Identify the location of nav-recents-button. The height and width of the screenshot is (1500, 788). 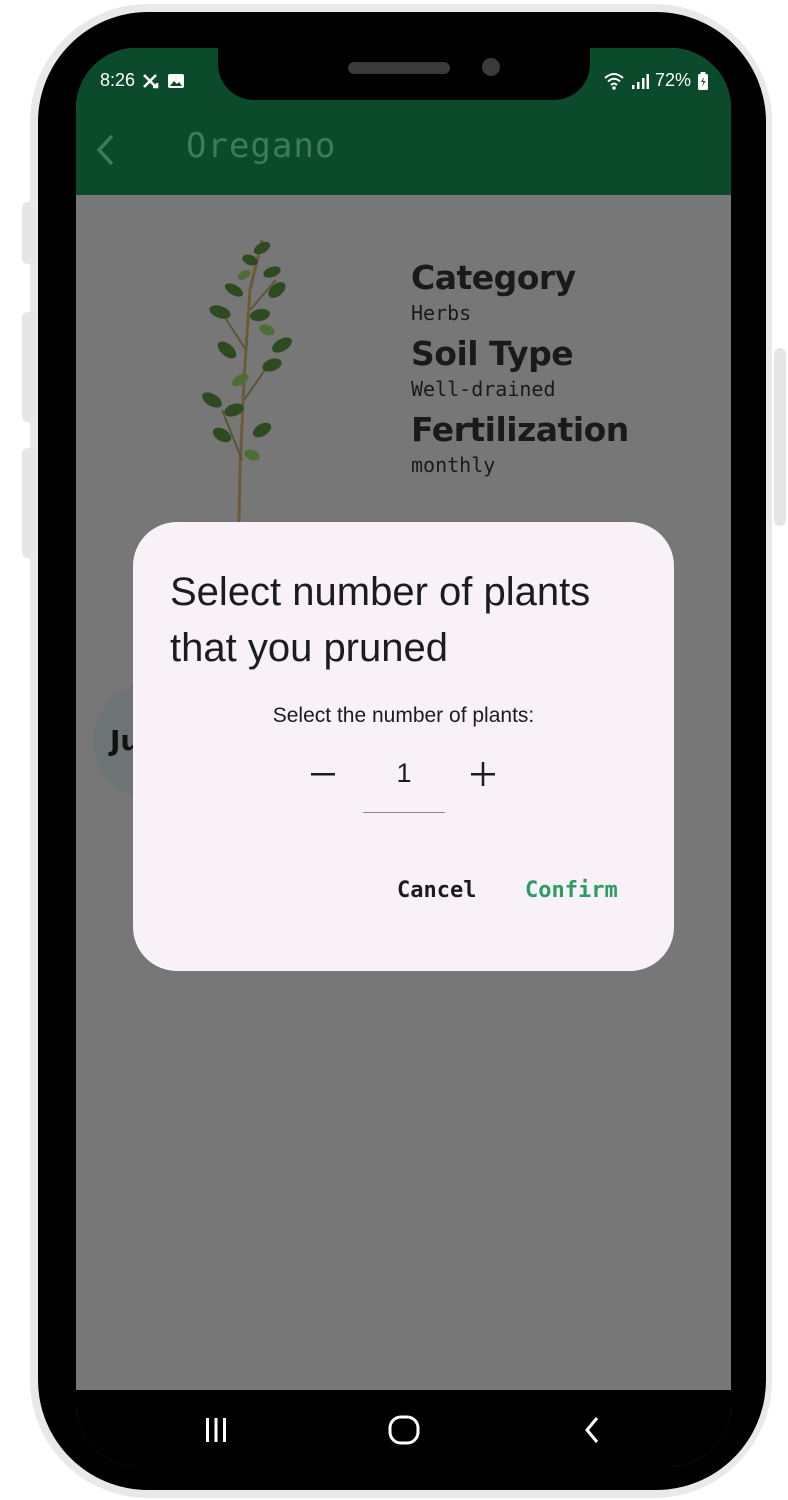
(216, 1430).